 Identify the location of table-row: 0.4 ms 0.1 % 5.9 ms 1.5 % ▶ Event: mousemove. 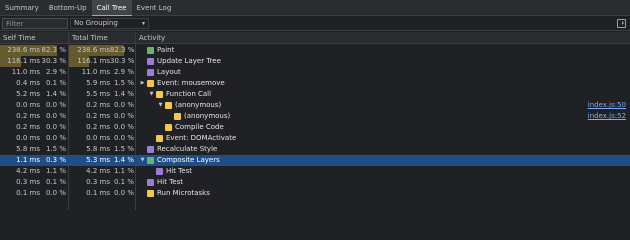
(315, 83).